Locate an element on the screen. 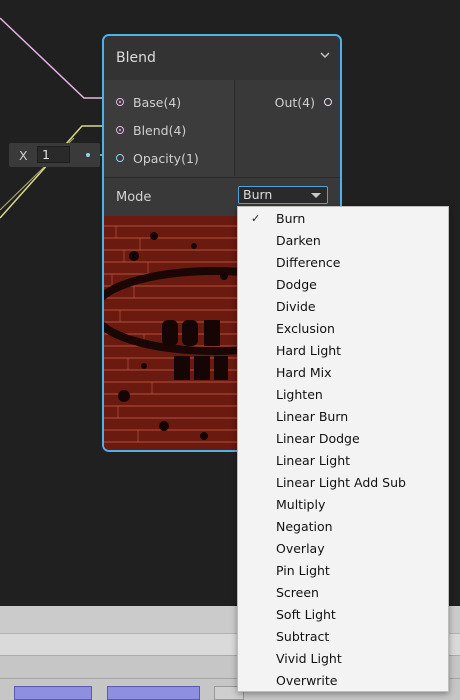 The width and height of the screenshot is (460, 700). opacity-value-field: 1 is located at coordinates (53, 154).